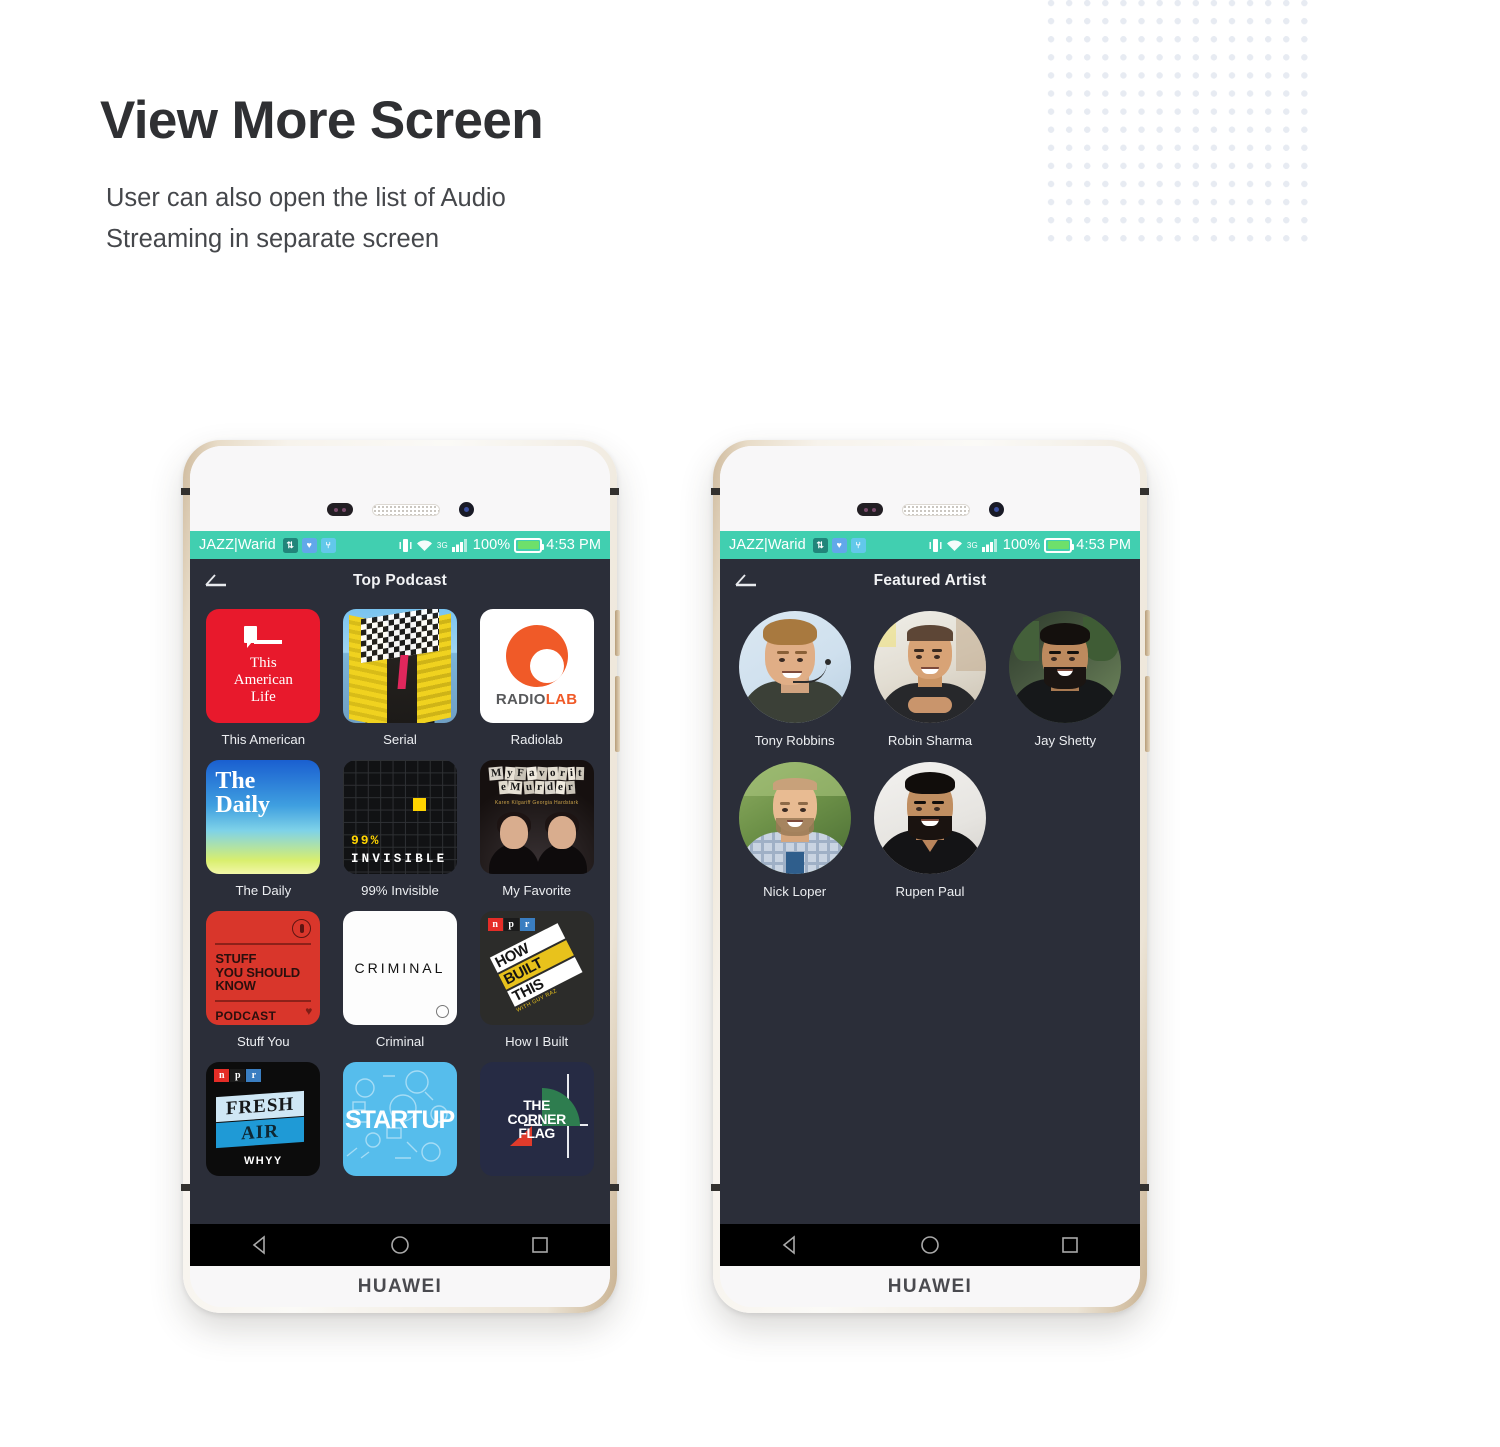 The width and height of the screenshot is (1500, 1447). I want to click on podcast-label: Criminal, so click(400, 1041).